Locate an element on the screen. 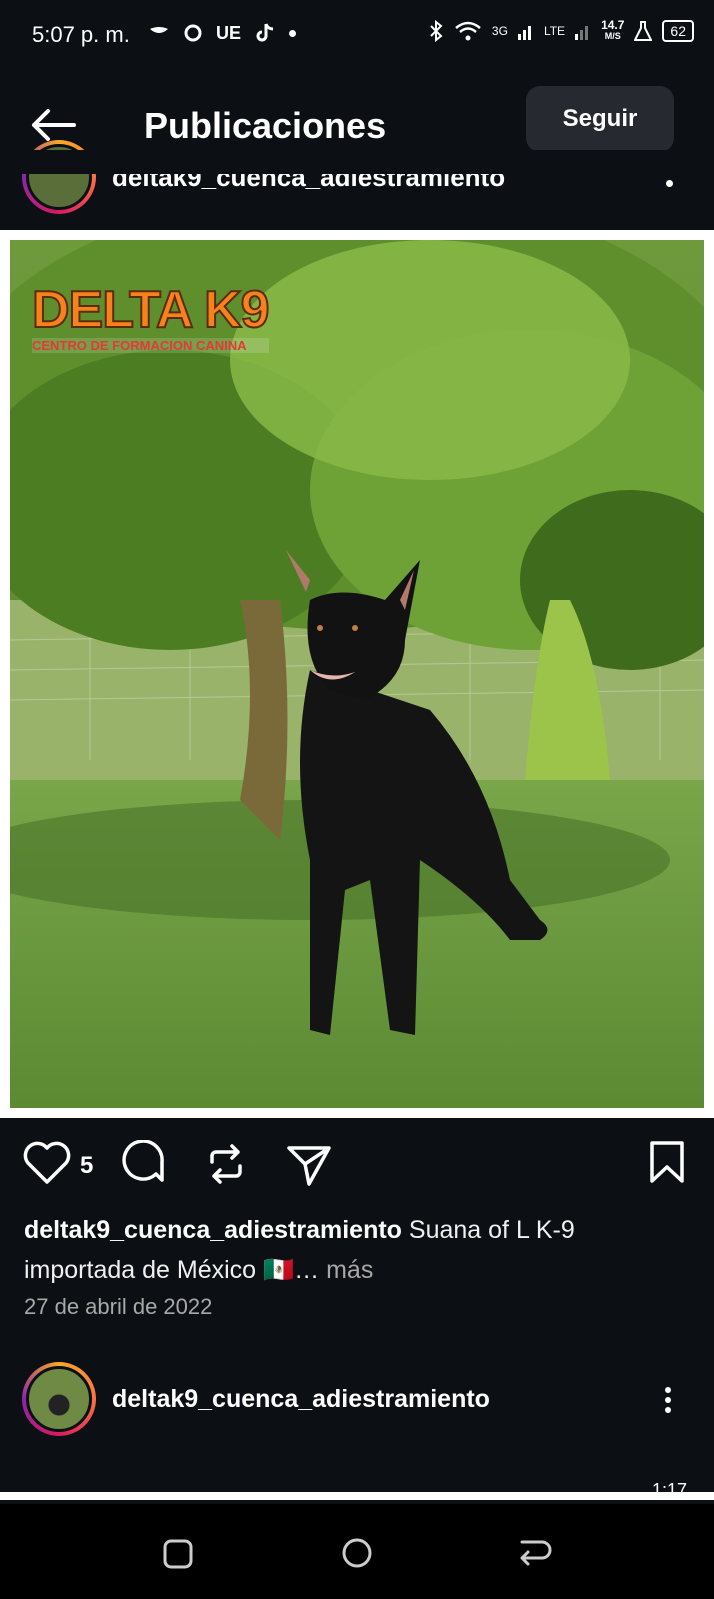 This screenshot has width=714, height=1599. comment-button is located at coordinates (144, 1166).